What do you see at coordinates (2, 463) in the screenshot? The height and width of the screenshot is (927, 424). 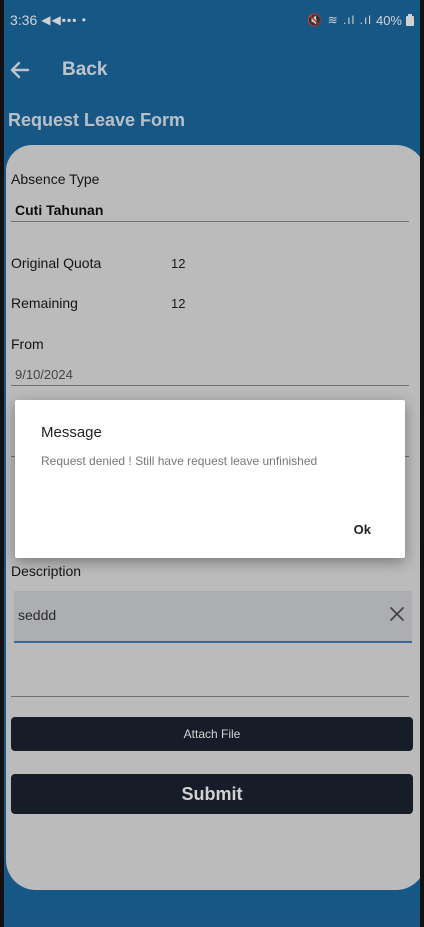 I see `frame-edge-left` at bounding box center [2, 463].